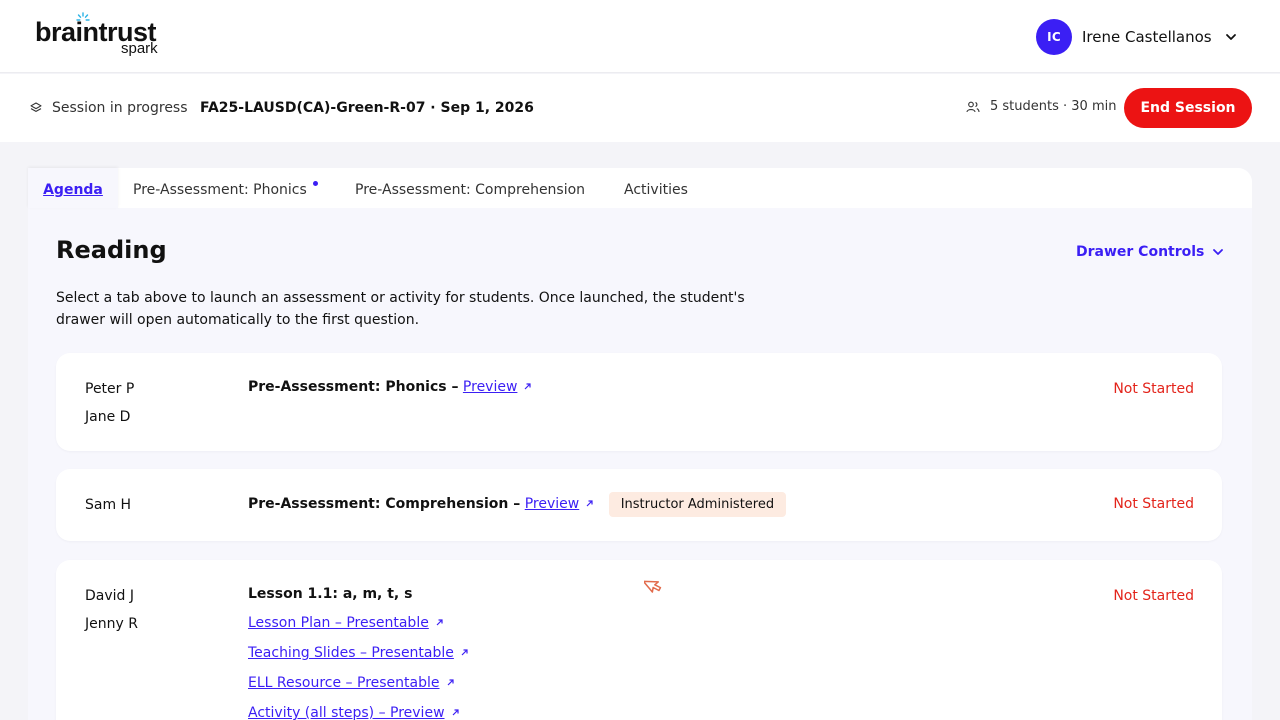 This screenshot has width=1280, height=720. What do you see at coordinates (1188, 108) in the screenshot?
I see `end-session-button: End Session` at bounding box center [1188, 108].